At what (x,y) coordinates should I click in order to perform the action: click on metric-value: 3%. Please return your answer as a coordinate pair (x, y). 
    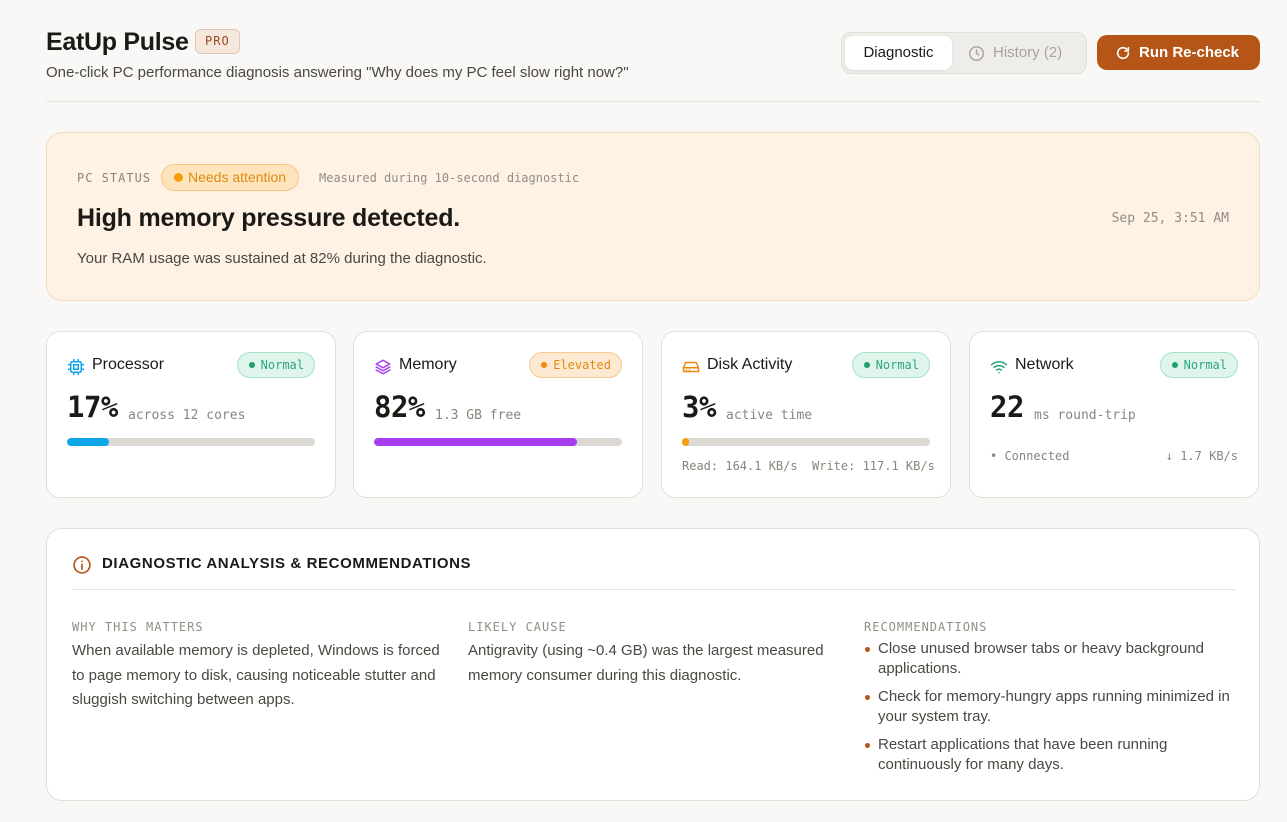
    Looking at the image, I should click on (699, 407).